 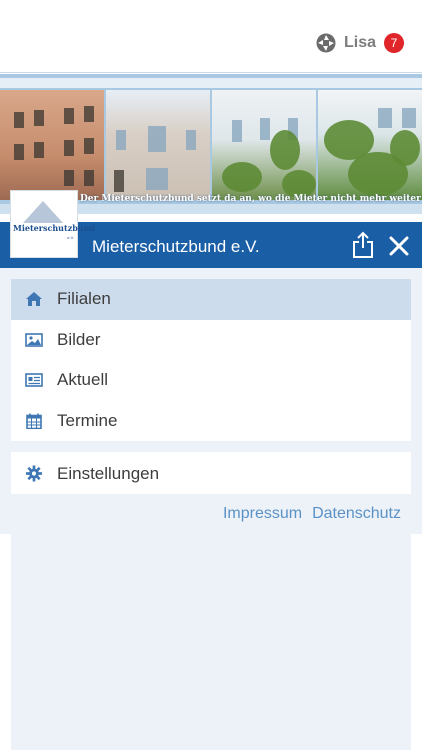 What do you see at coordinates (79, 339) in the screenshot?
I see `menu-item-label: Bilder` at bounding box center [79, 339].